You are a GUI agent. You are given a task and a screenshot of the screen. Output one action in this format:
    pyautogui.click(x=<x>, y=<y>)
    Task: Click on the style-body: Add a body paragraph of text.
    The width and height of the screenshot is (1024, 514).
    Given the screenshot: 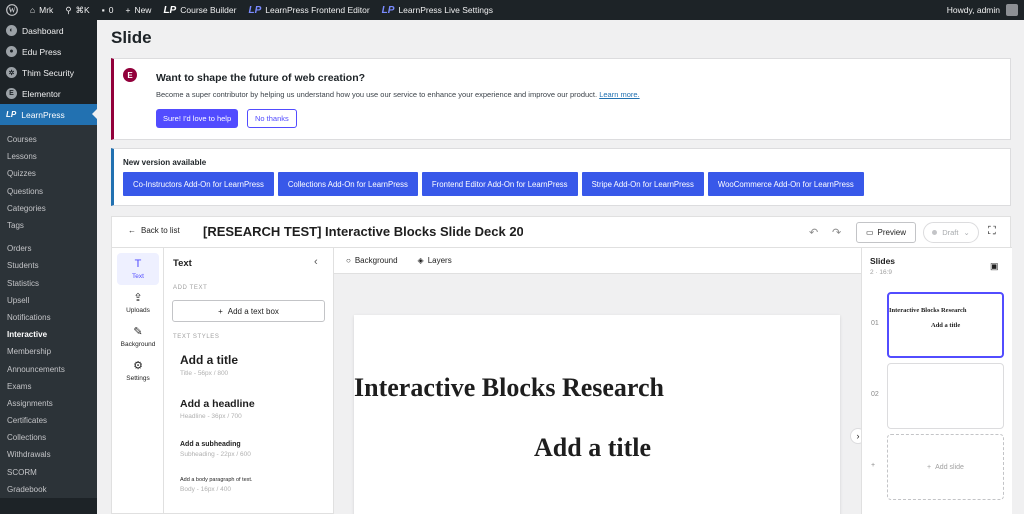 What is the action you would take?
    pyautogui.click(x=216, y=480)
    